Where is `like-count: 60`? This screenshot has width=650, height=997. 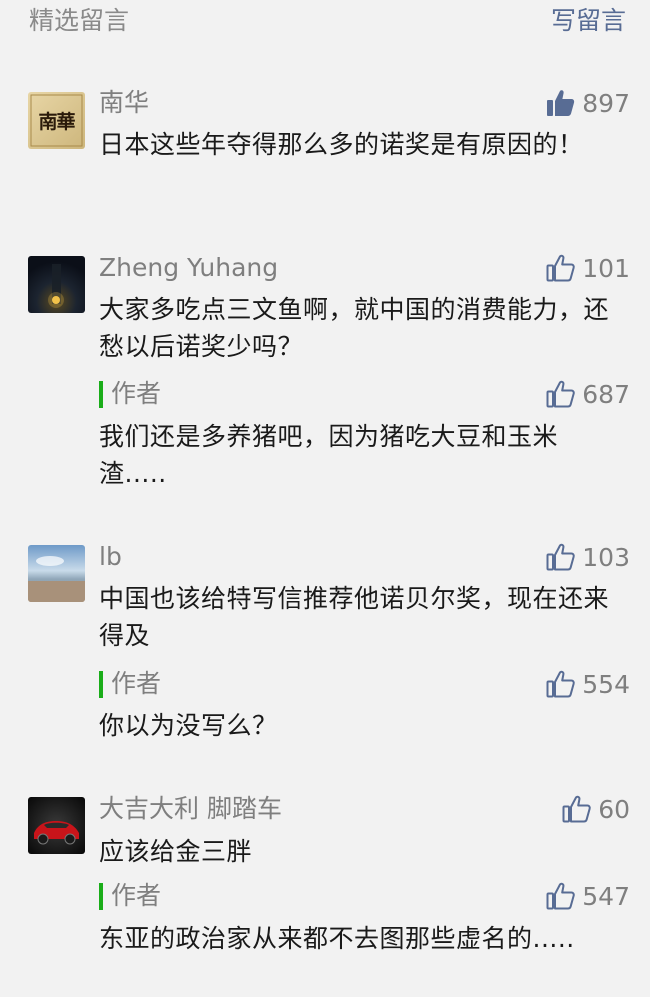 like-count: 60 is located at coordinates (614, 809).